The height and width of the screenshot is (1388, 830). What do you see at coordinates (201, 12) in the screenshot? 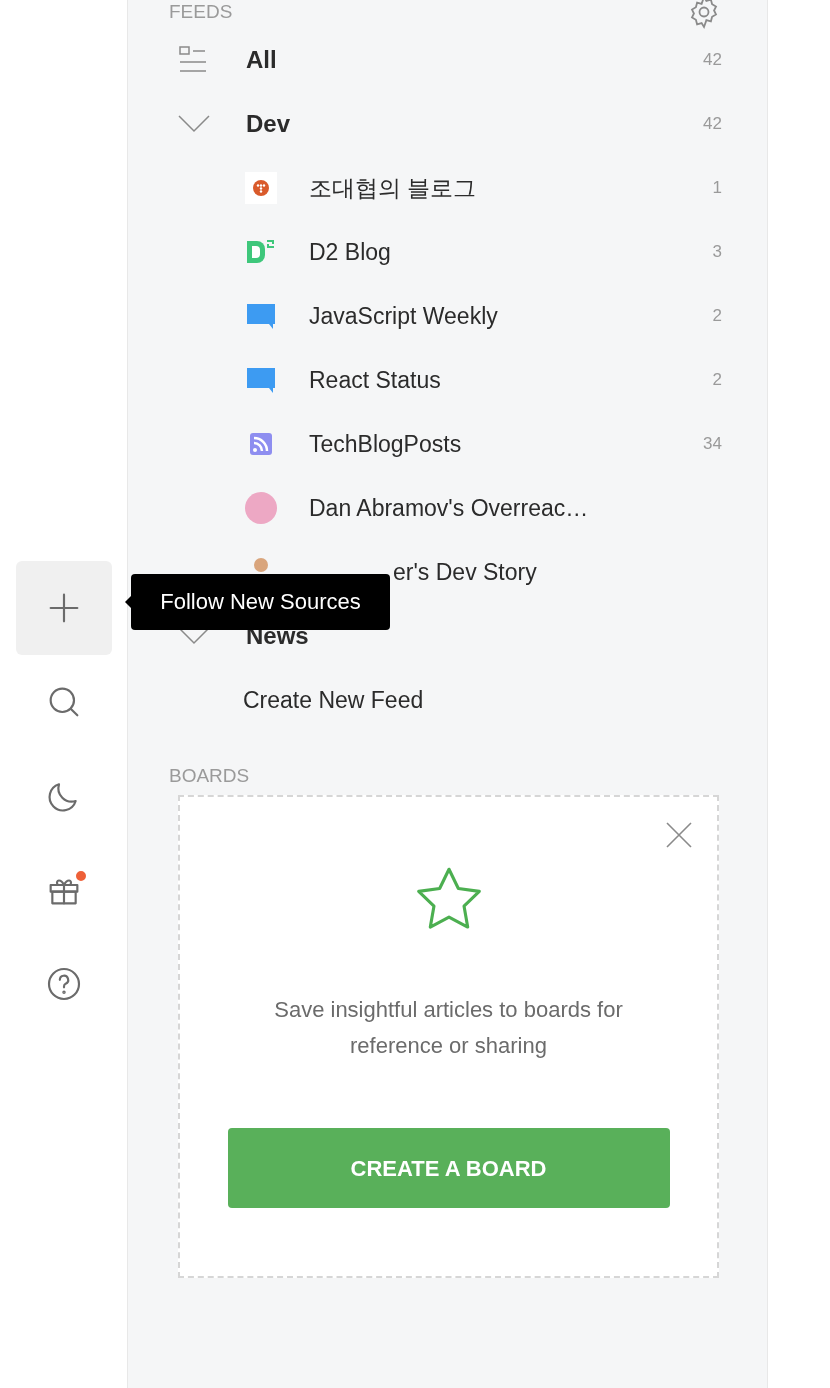
I see `section-heading: FEEDS` at bounding box center [201, 12].